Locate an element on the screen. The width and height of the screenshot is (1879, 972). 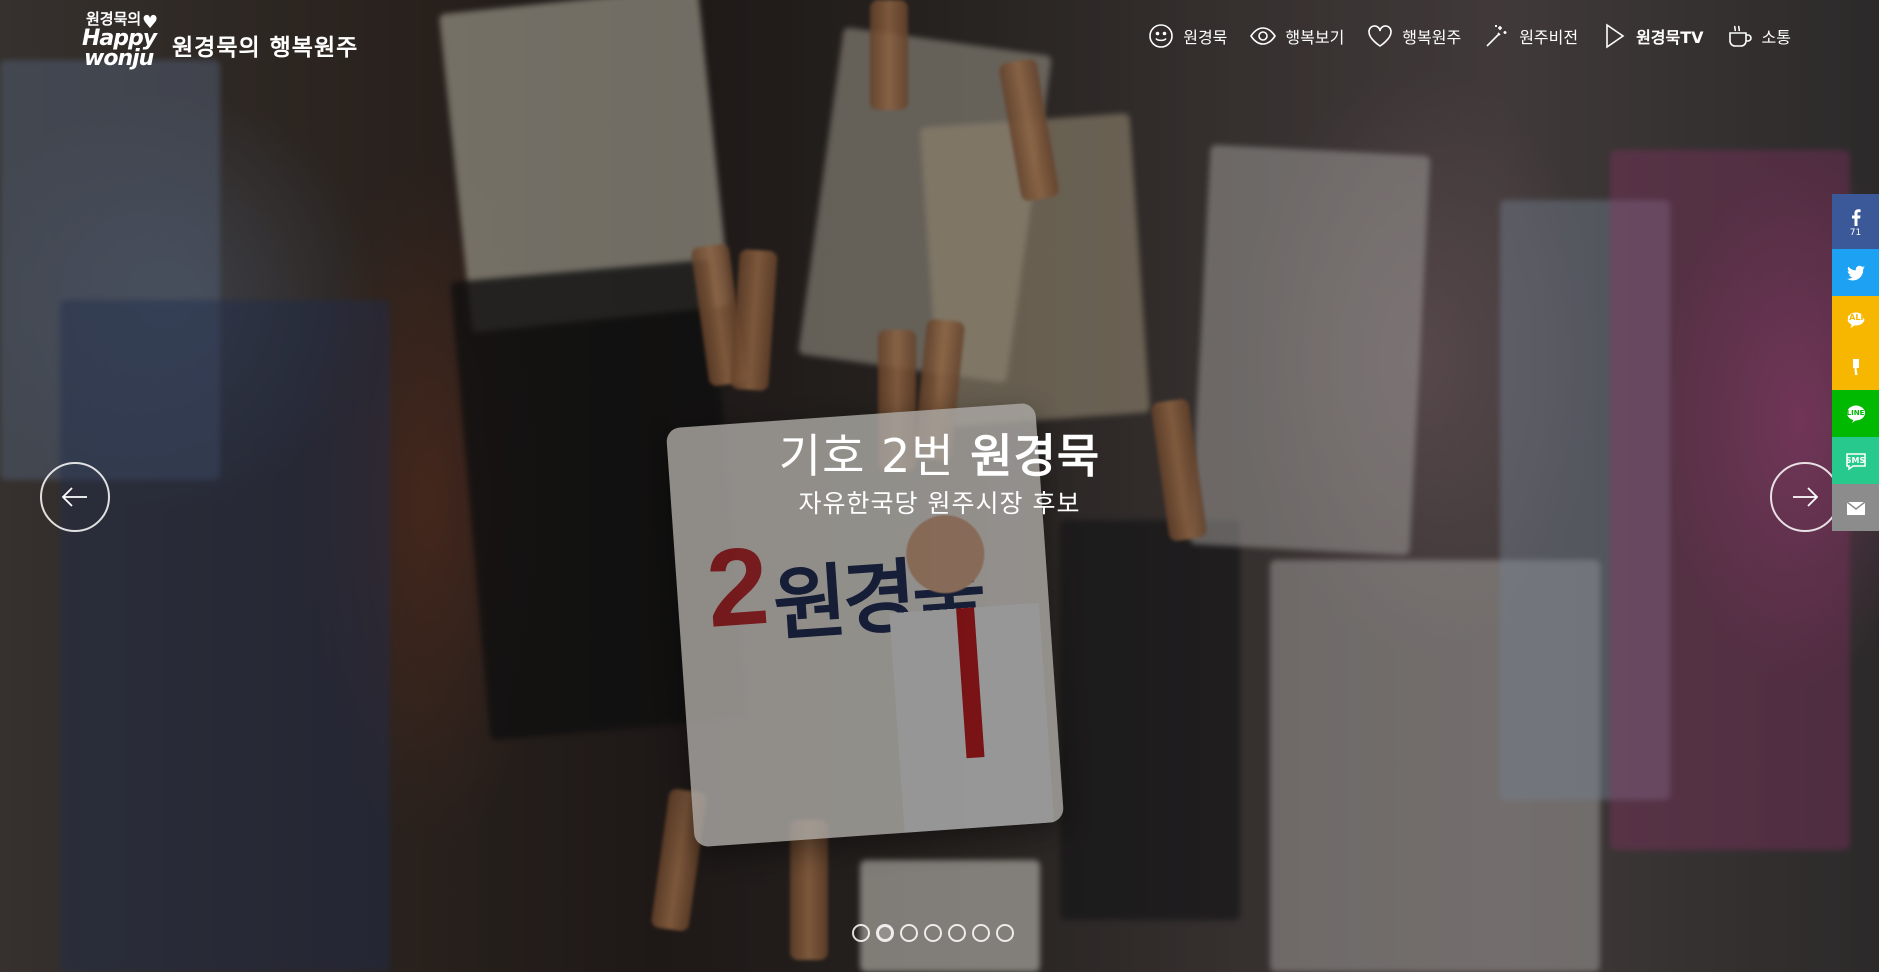
nav-item-happy-wonju: 행복원주 is located at coordinates (1413, 36).